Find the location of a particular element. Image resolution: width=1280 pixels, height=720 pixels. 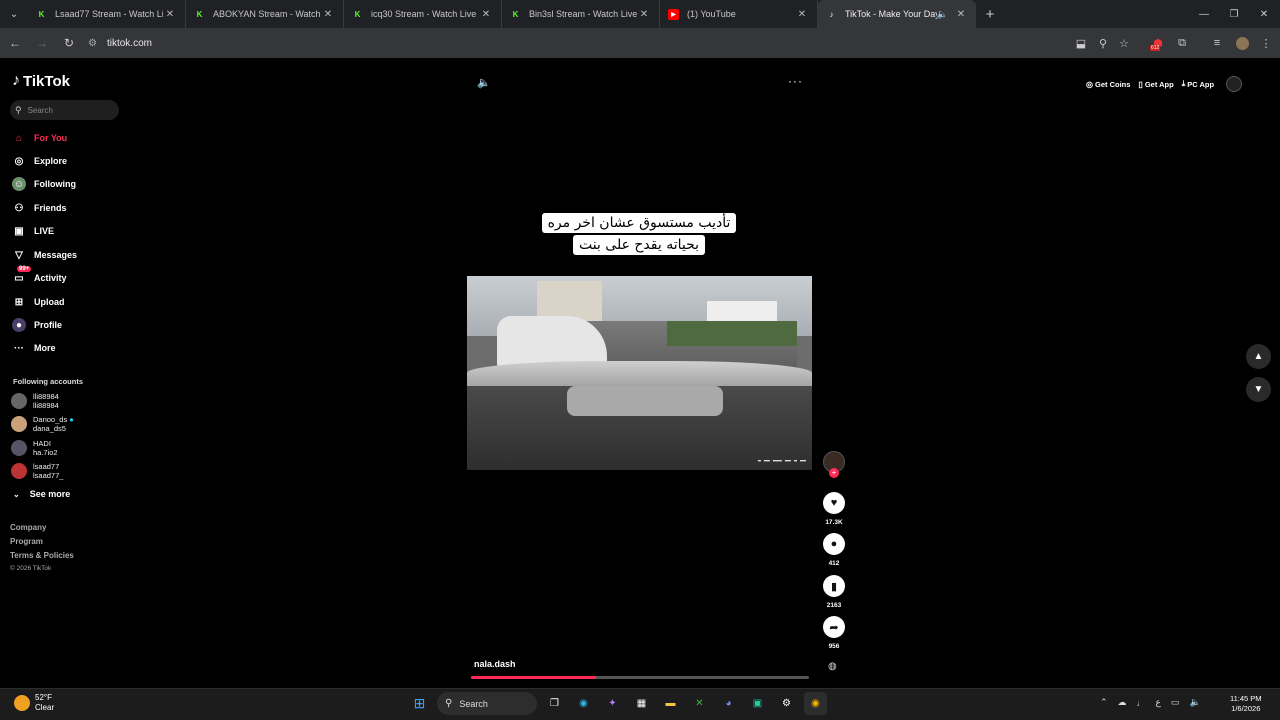

new-tab-button: + is located at coordinates (990, 14).